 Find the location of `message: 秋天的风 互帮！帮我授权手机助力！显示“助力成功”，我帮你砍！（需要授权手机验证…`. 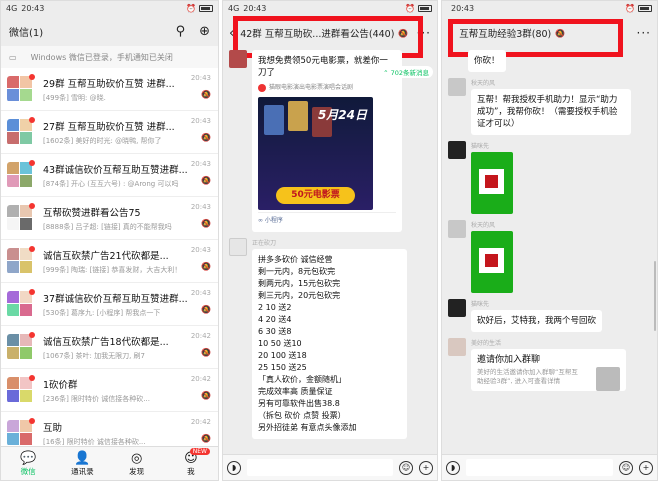

message: 秋天的风 互帮！帮我授权手机助力！显示“助力成功”，我帮你砍！（需要授权手机验证… is located at coordinates (549, 106).